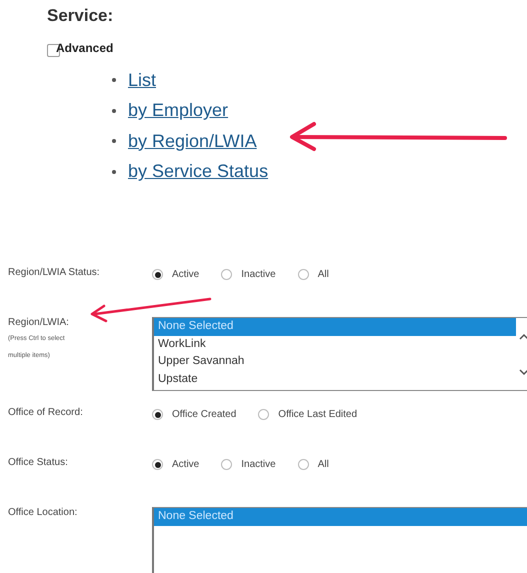  I want to click on list-option: Upstate, so click(335, 379).